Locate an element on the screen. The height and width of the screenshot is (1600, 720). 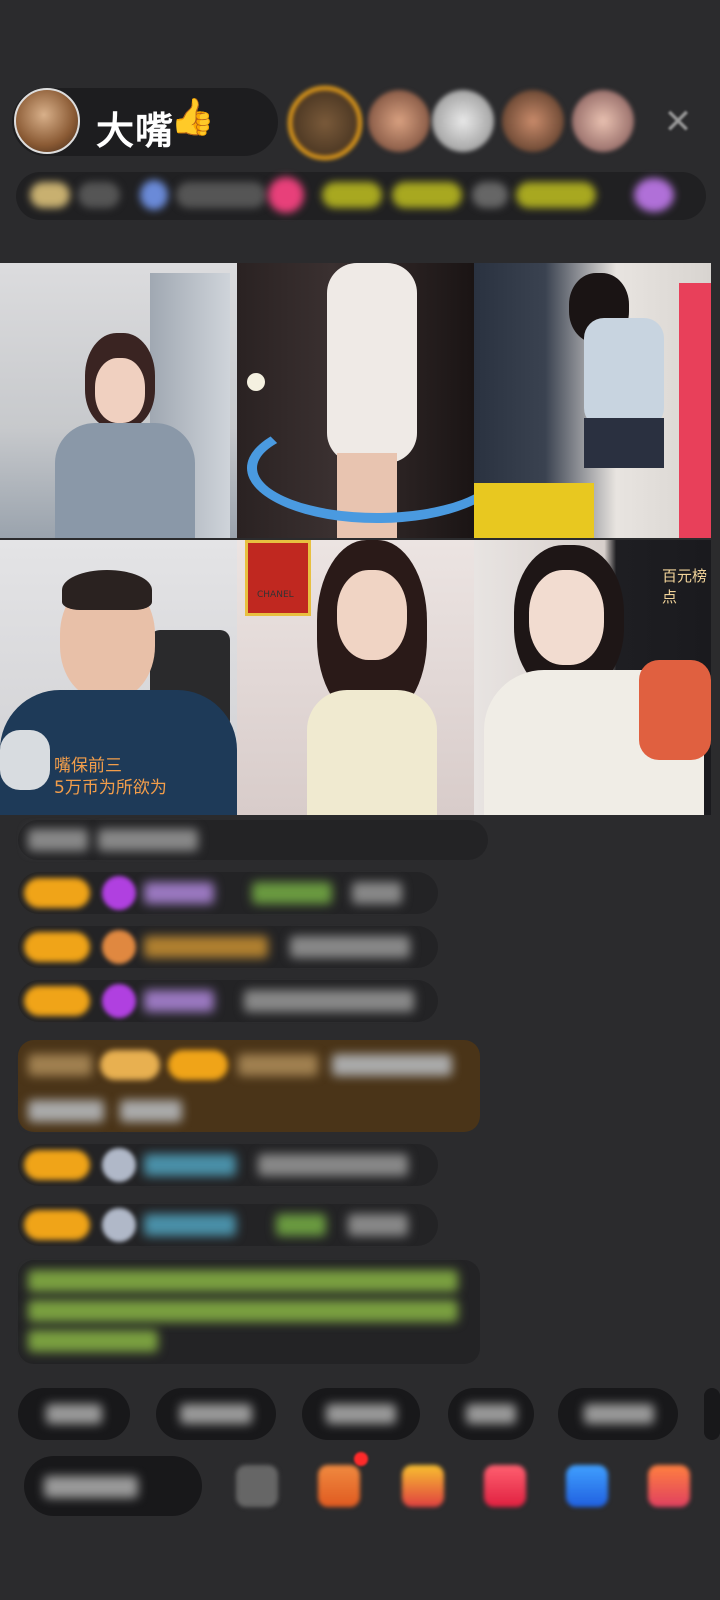
chanel-text: CHANEL is located at coordinates (275, 595).